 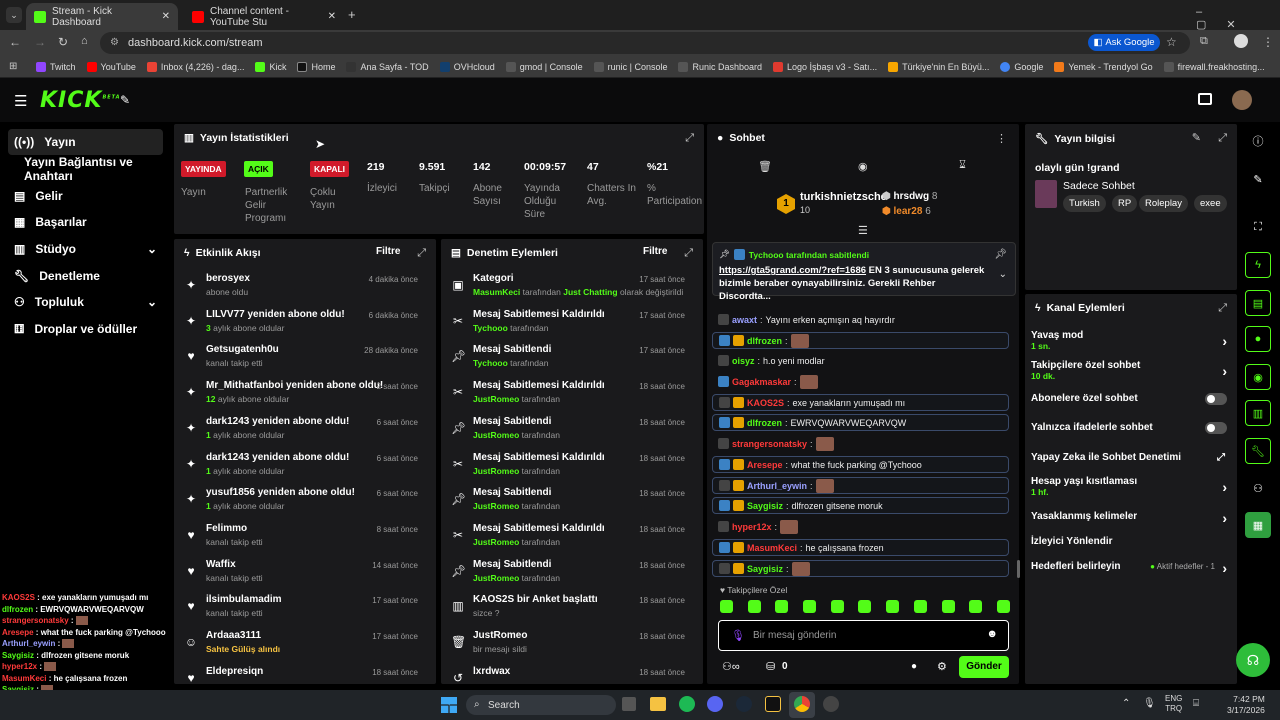 What do you see at coordinates (1241, 41) in the screenshot?
I see `profile-avatar` at bounding box center [1241, 41].